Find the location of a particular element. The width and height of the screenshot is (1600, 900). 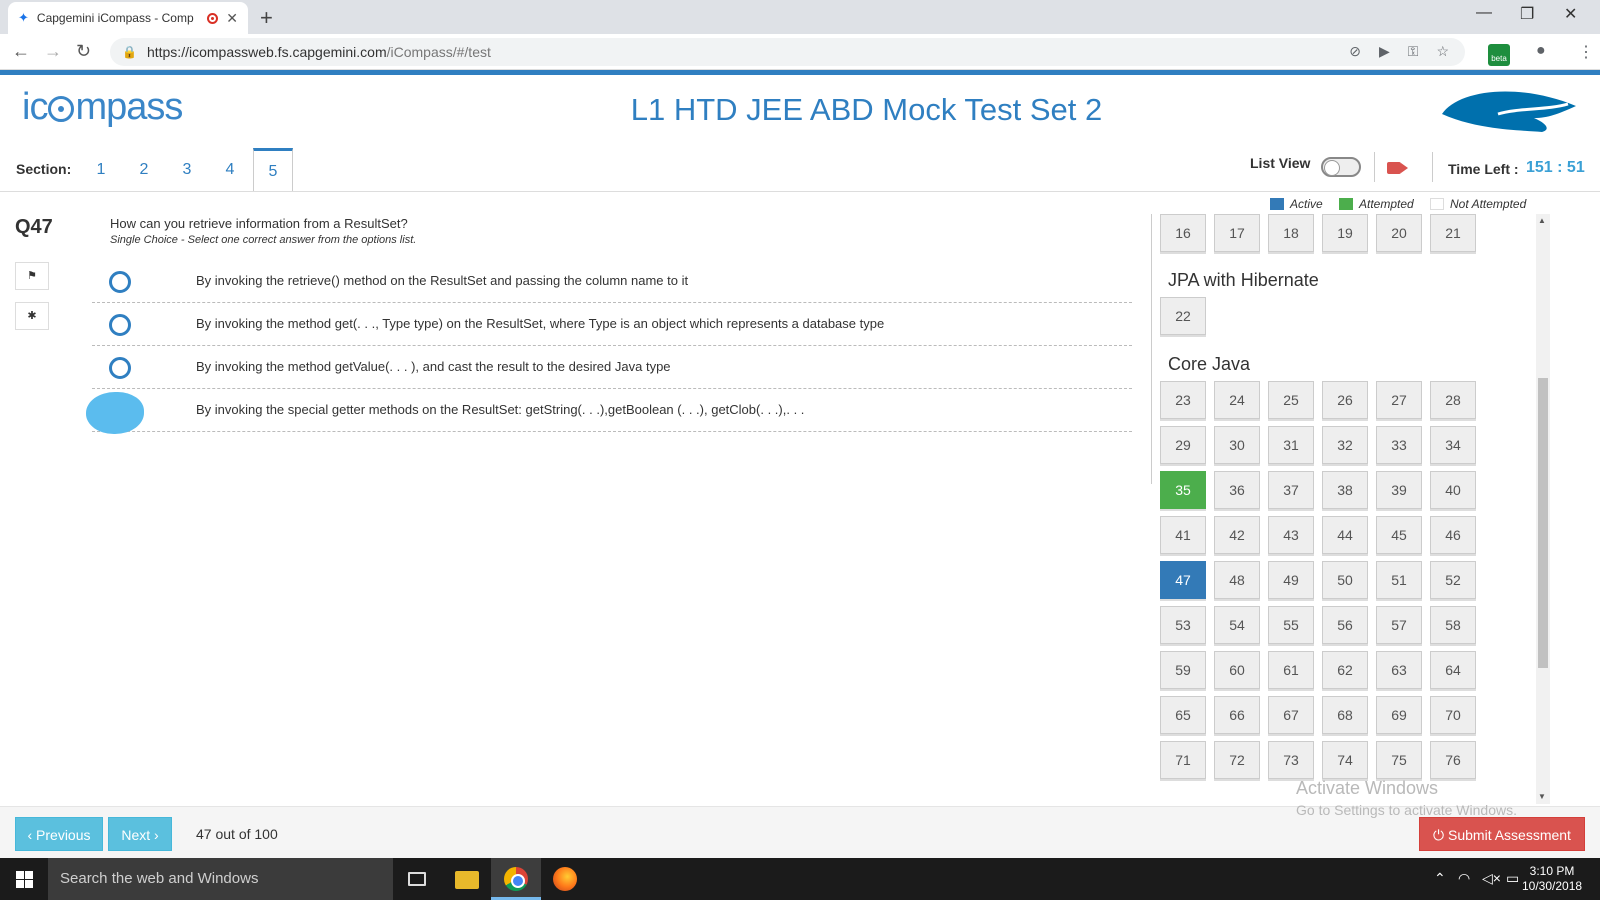

question-button-62: 62 is located at coordinates (1345, 670).